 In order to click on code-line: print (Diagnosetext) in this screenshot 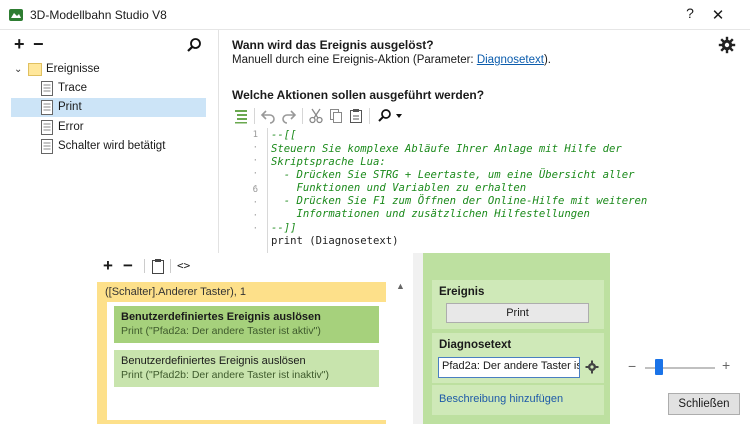, I will do `click(335, 241)`.